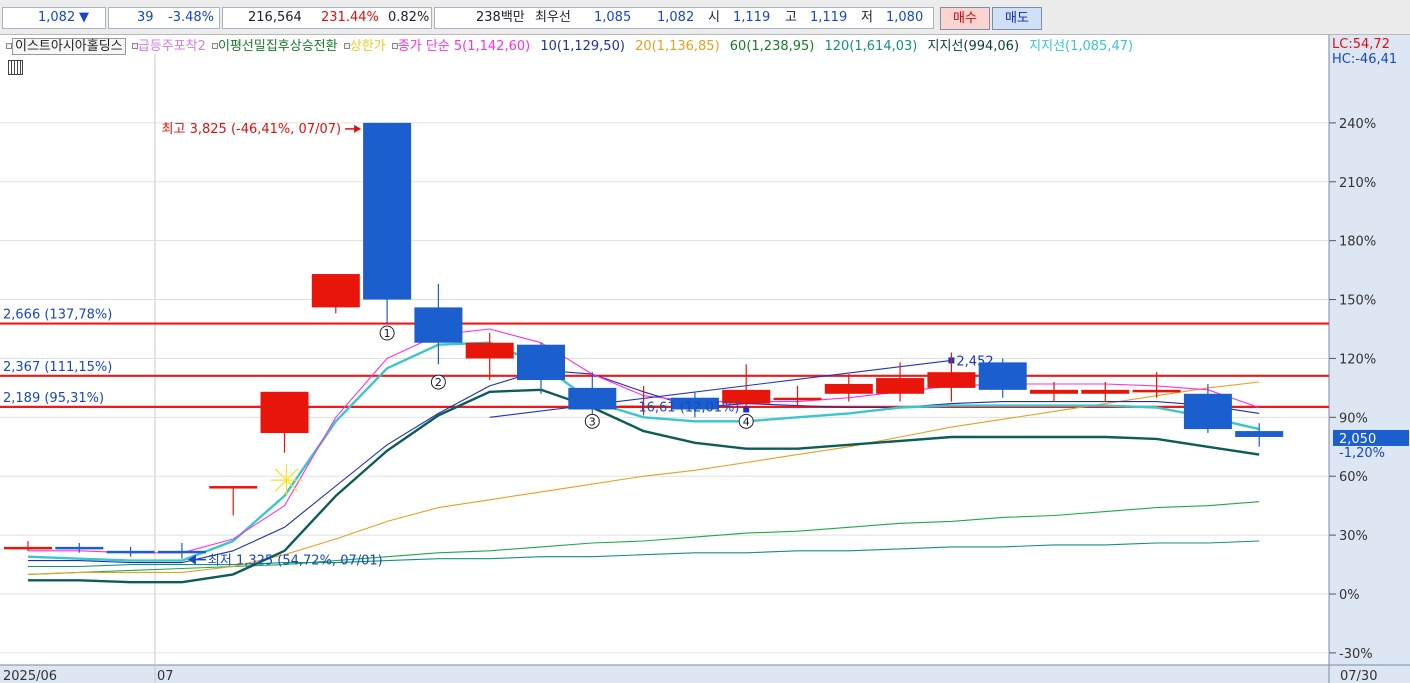 The height and width of the screenshot is (683, 1410). I want to click on date-label: 2025/06, so click(30, 676).